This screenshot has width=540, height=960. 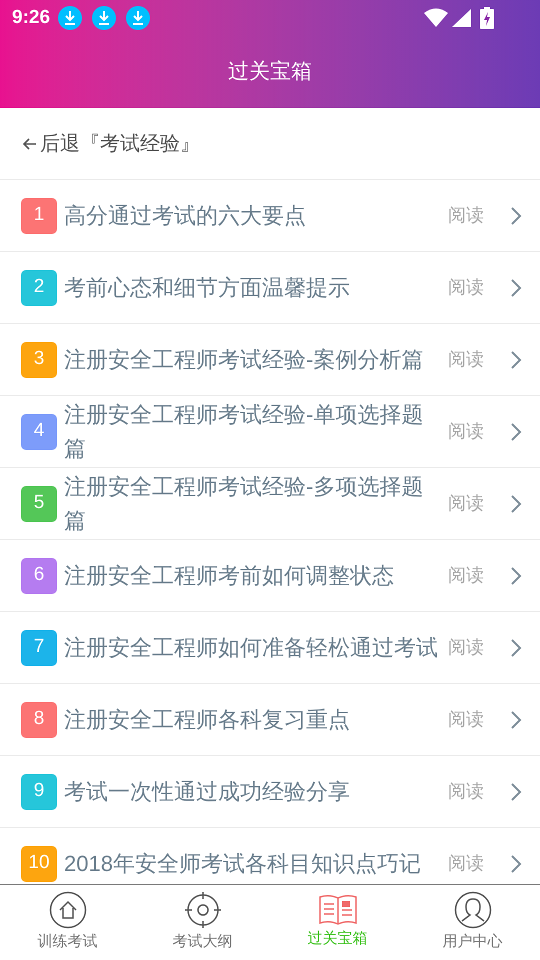 I want to click on article-title: 注册安全工程师考试经验-多项选择题篇, so click(x=244, y=503).